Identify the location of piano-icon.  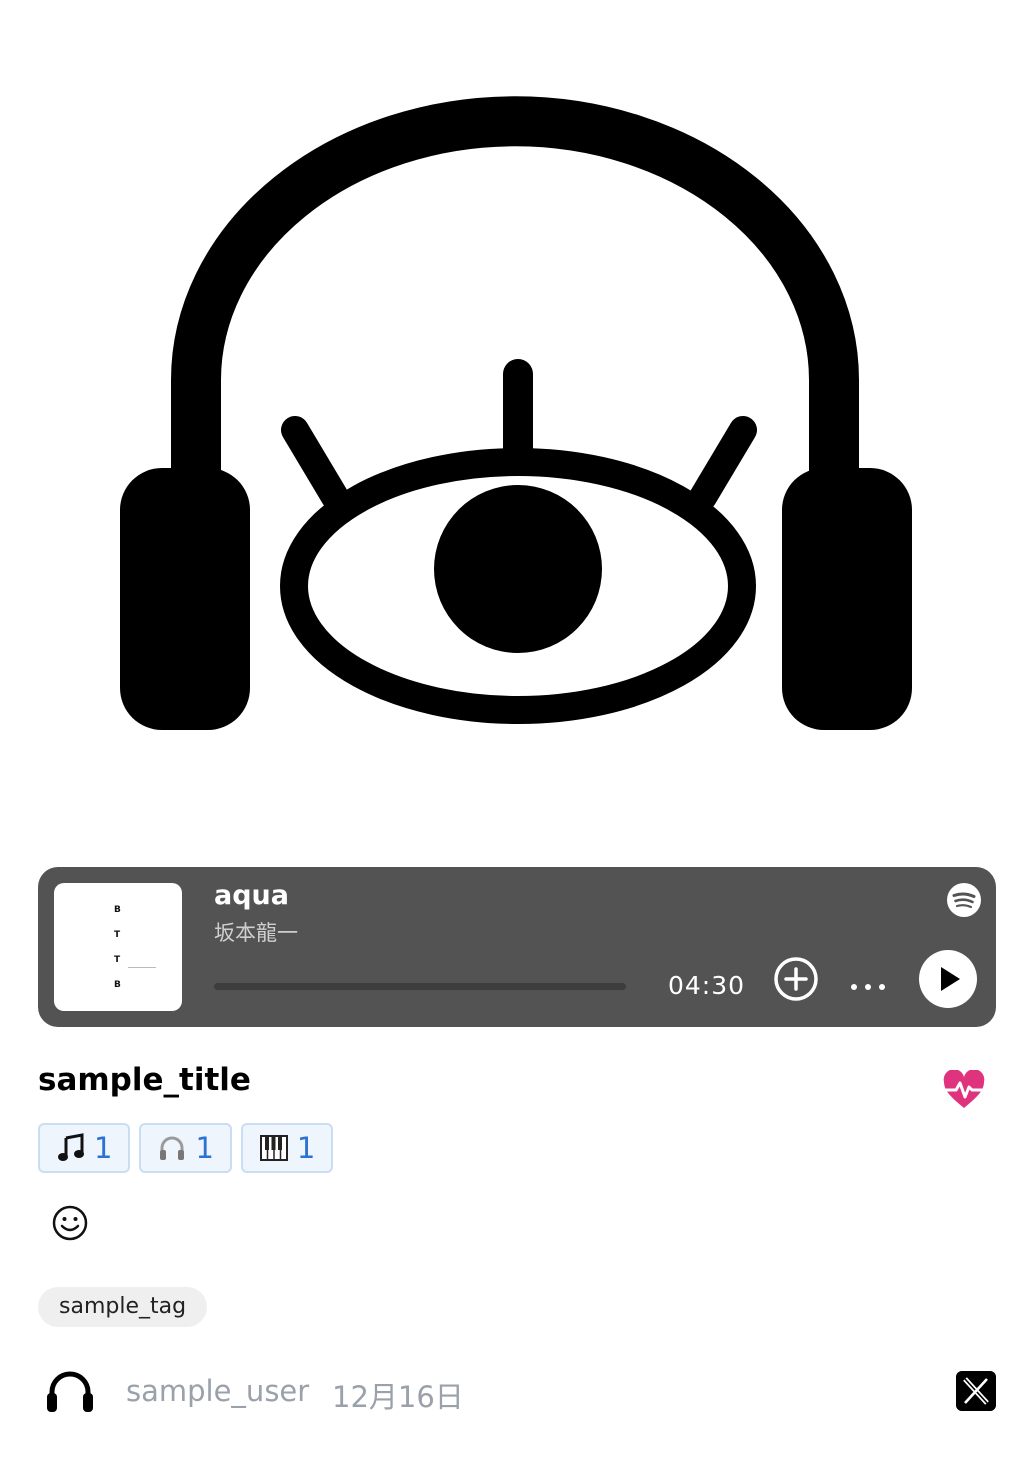
(274, 1148).